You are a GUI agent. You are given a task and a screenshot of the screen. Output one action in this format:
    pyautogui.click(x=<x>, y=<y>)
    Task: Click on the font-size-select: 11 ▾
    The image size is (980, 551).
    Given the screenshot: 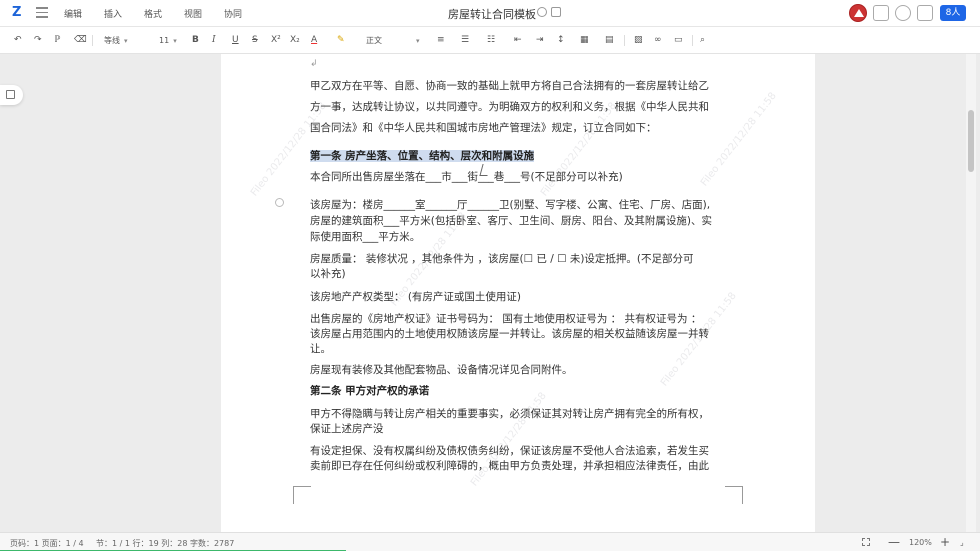 What is the action you would take?
    pyautogui.click(x=168, y=40)
    